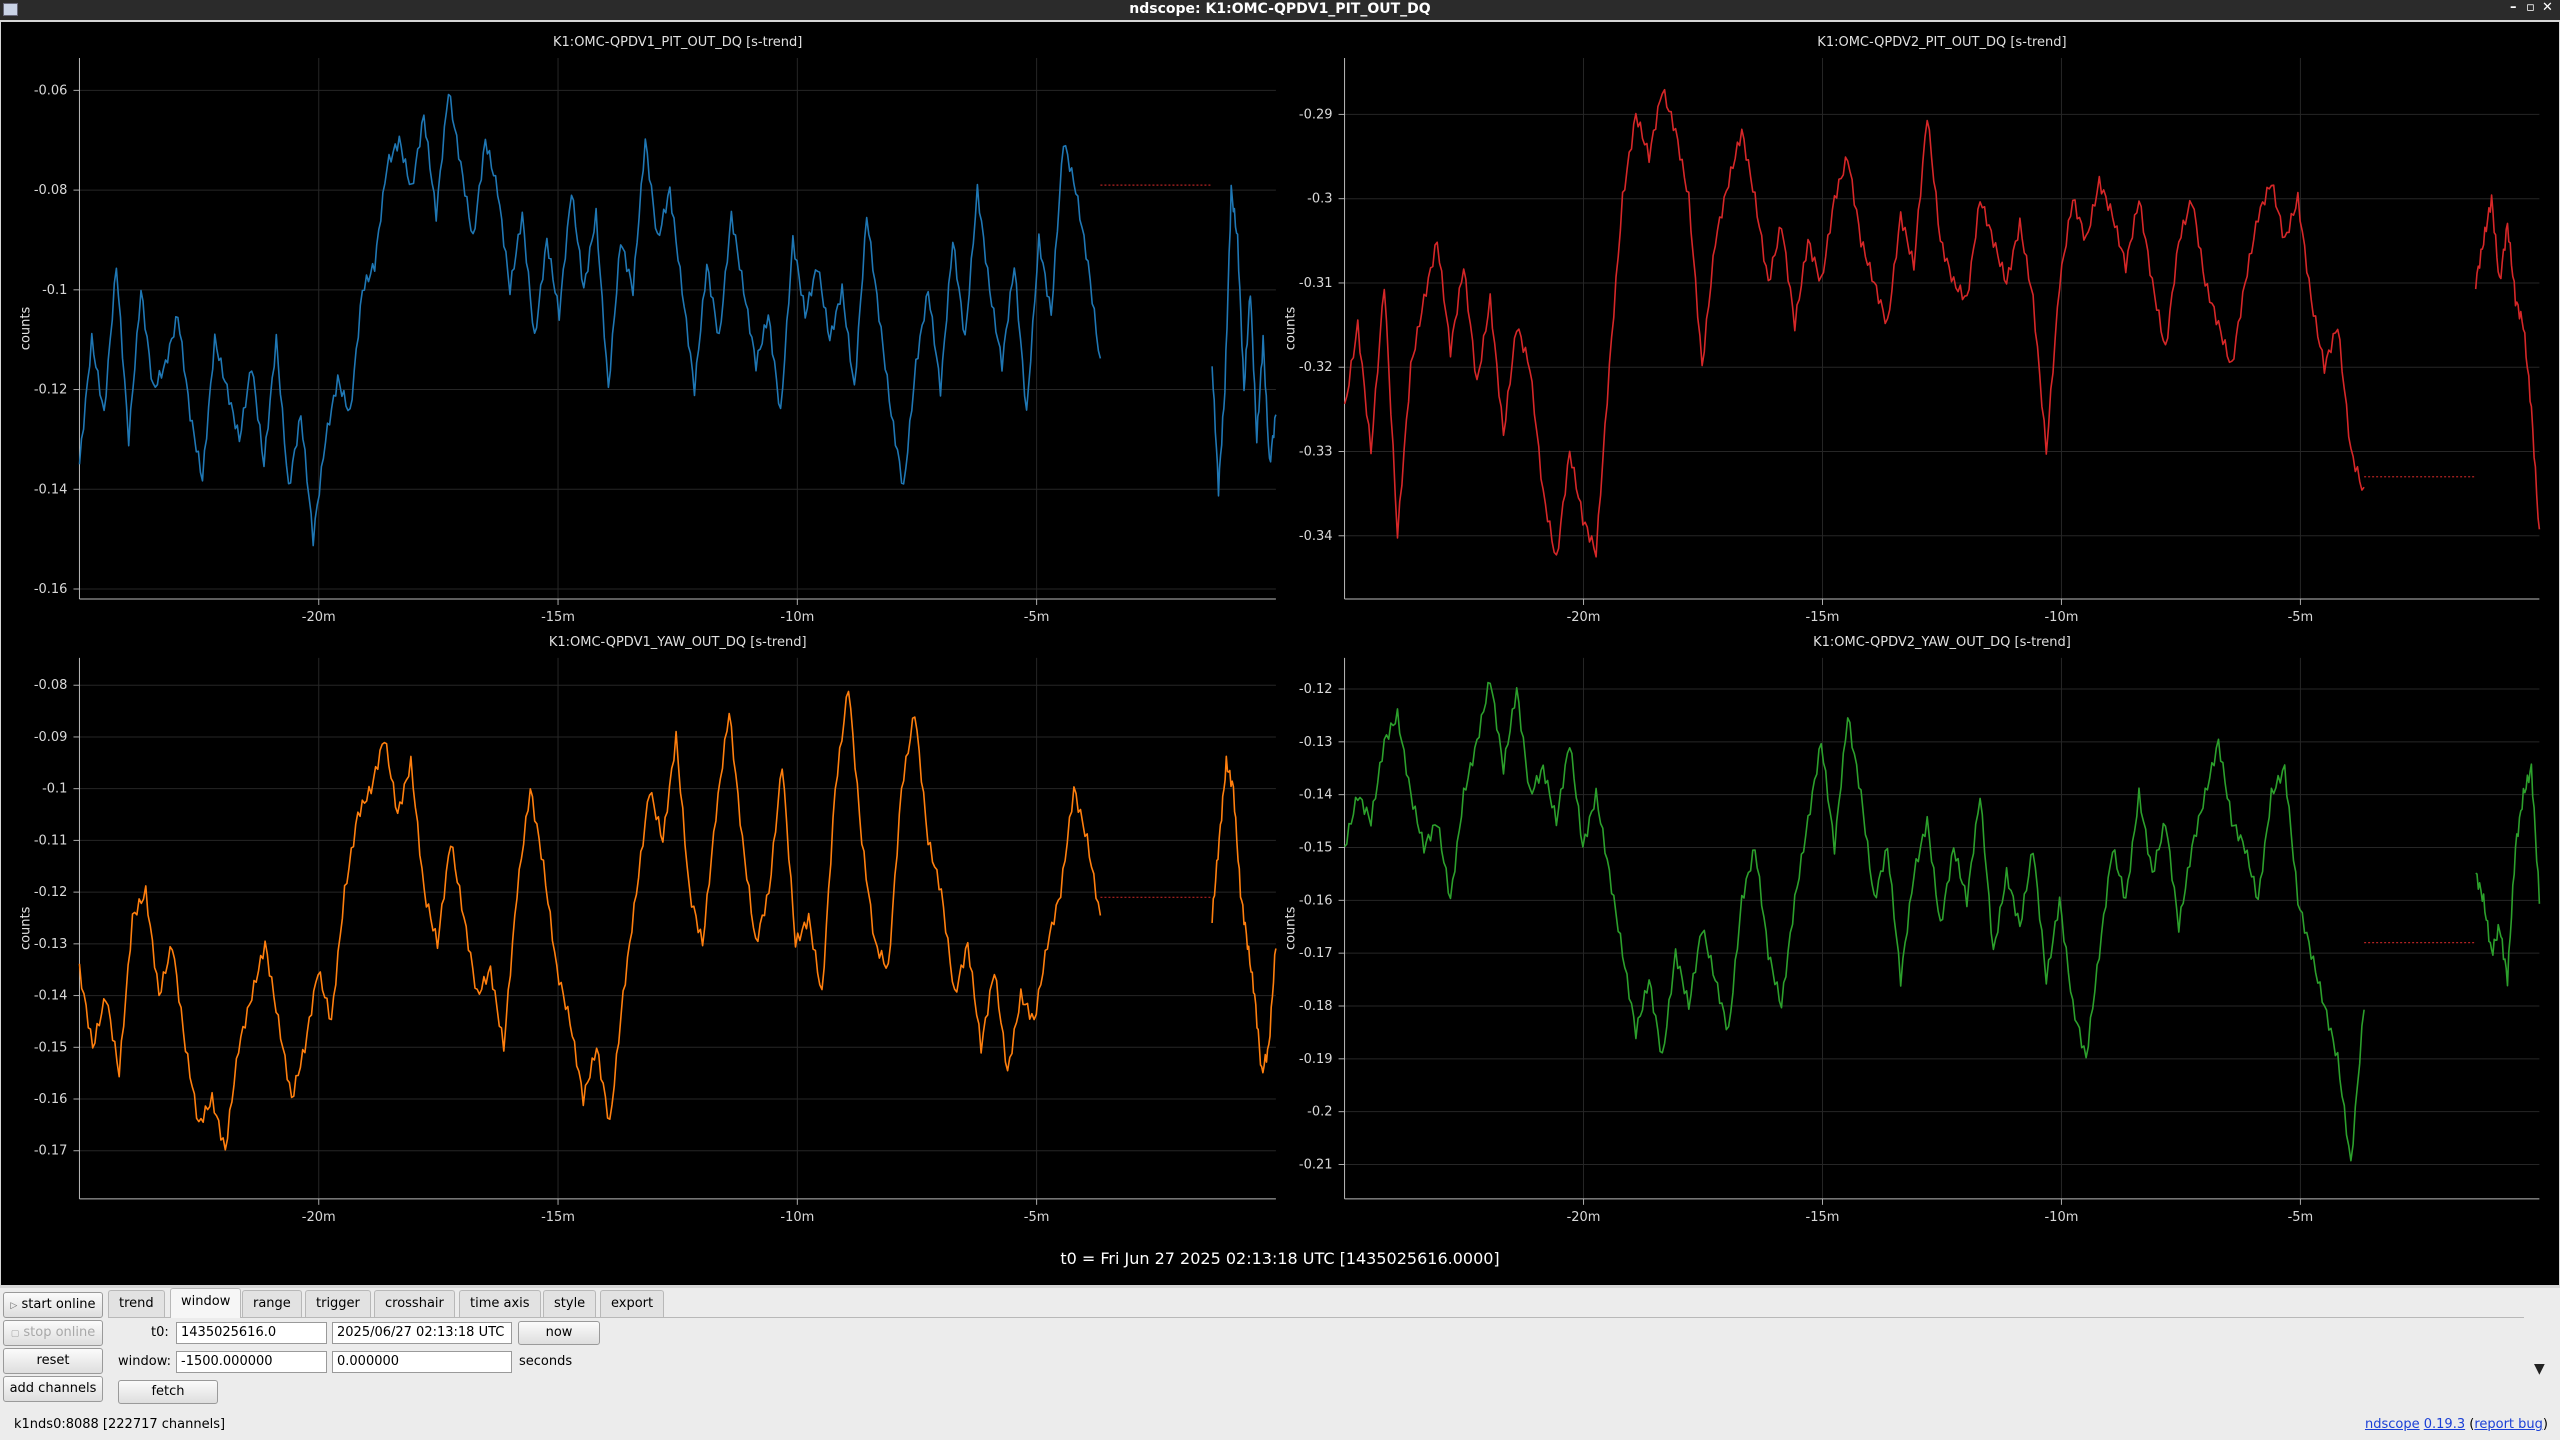  I want to click on y-tick-label: -0.09, so click(51, 737).